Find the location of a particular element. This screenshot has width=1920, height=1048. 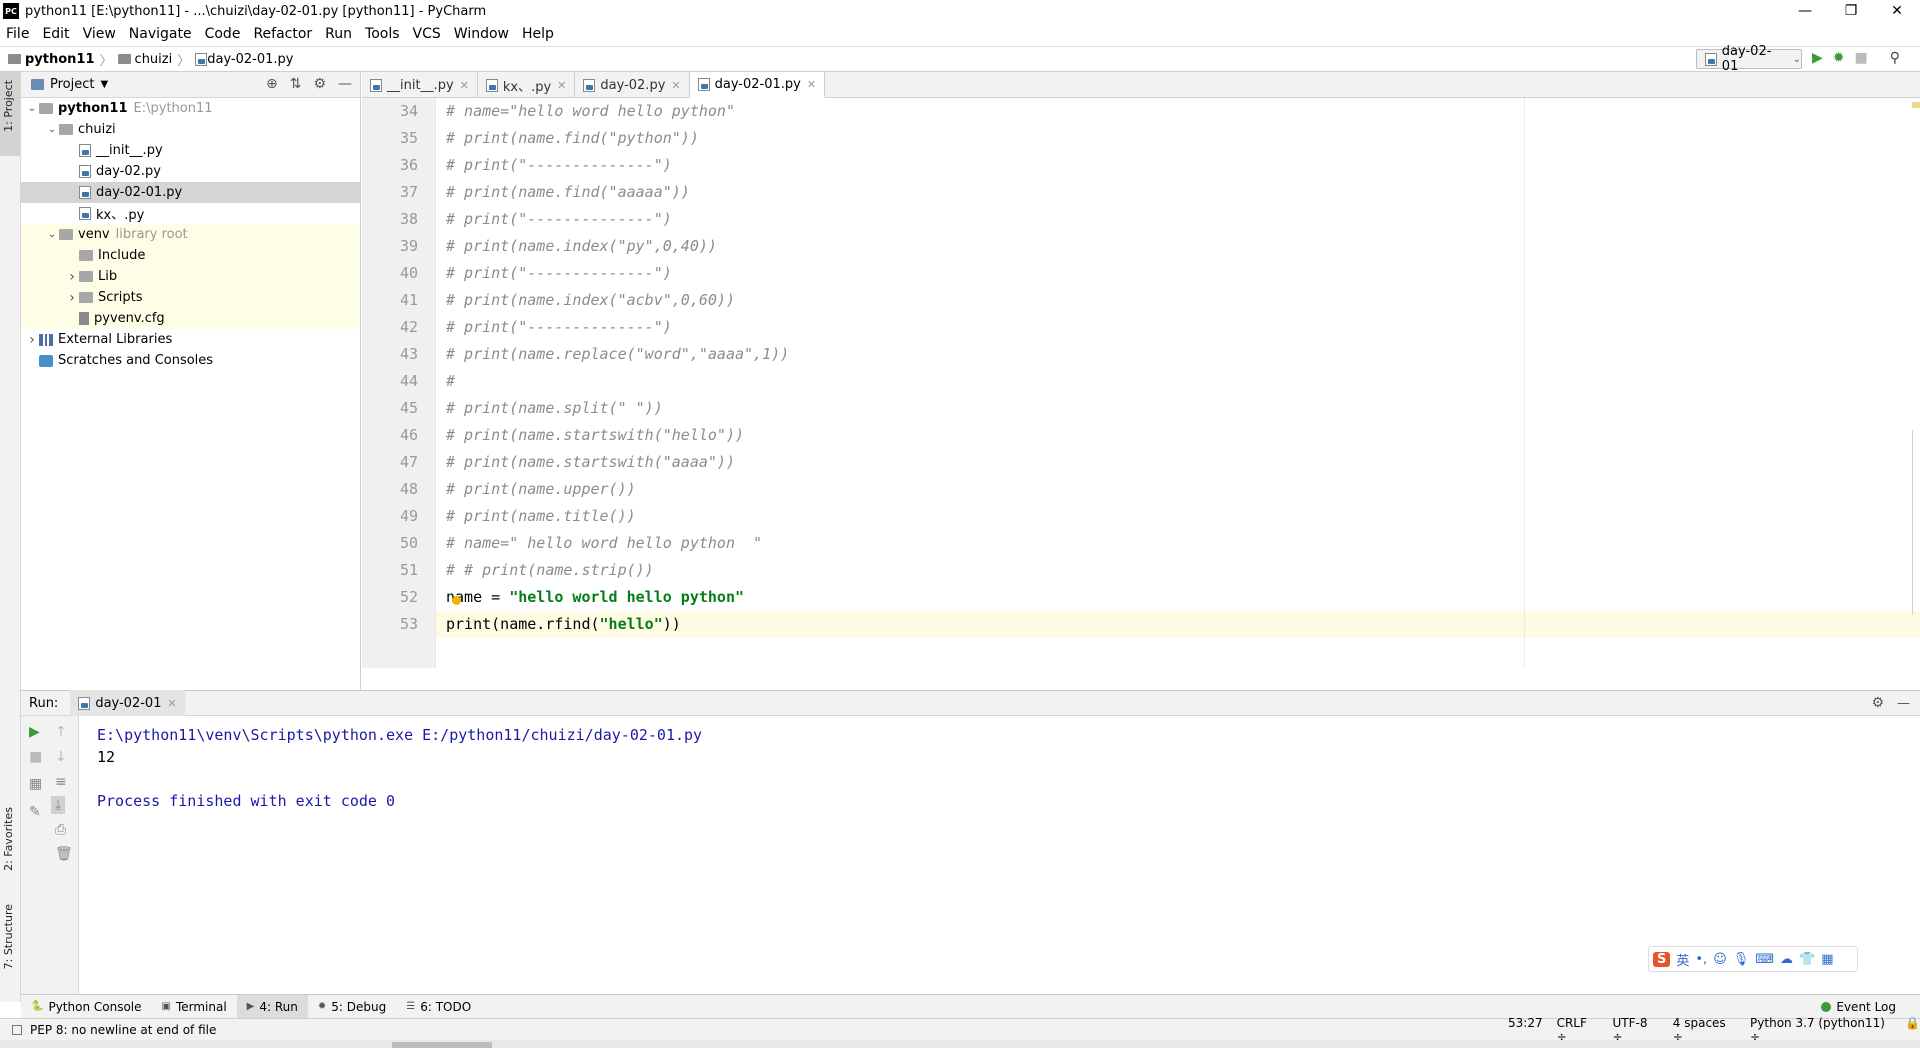

code-line: # print(name.find("python")) is located at coordinates (572, 138).